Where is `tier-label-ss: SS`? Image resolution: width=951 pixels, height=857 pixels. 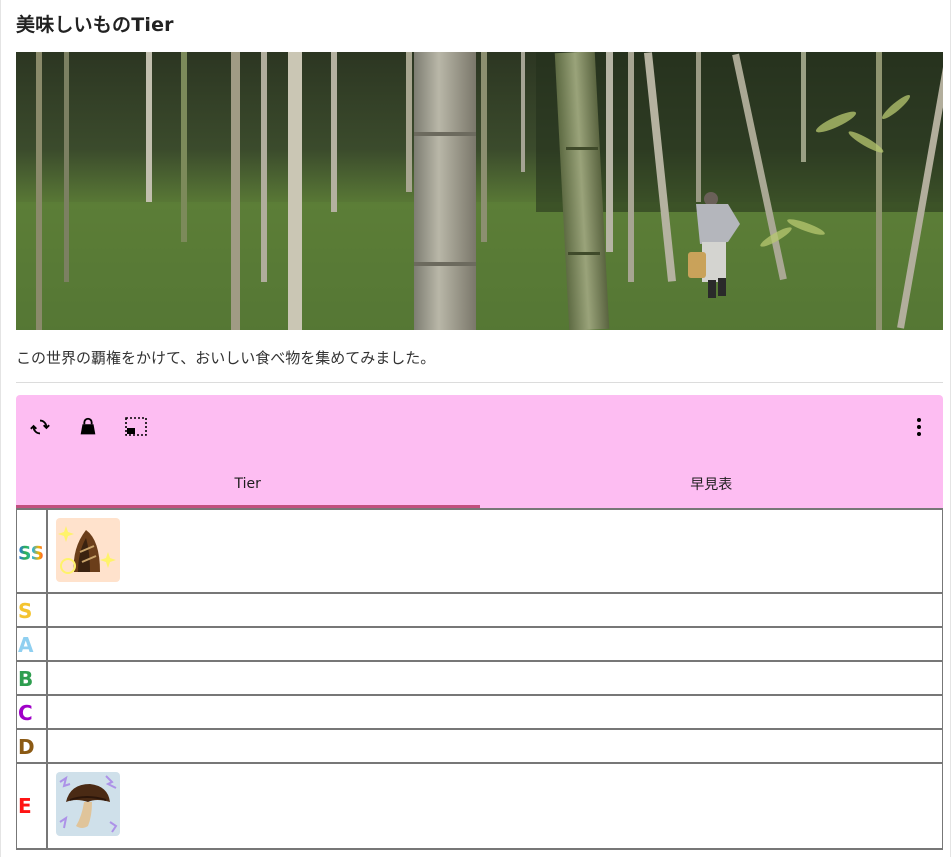
tier-label-ss: SS is located at coordinates (32, 552).